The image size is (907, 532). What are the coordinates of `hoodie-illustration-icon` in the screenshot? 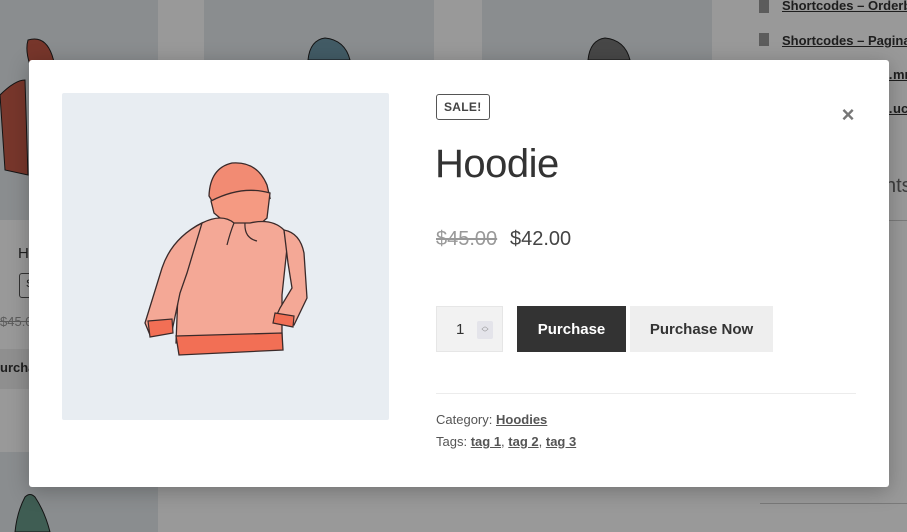 It's located at (226, 259).